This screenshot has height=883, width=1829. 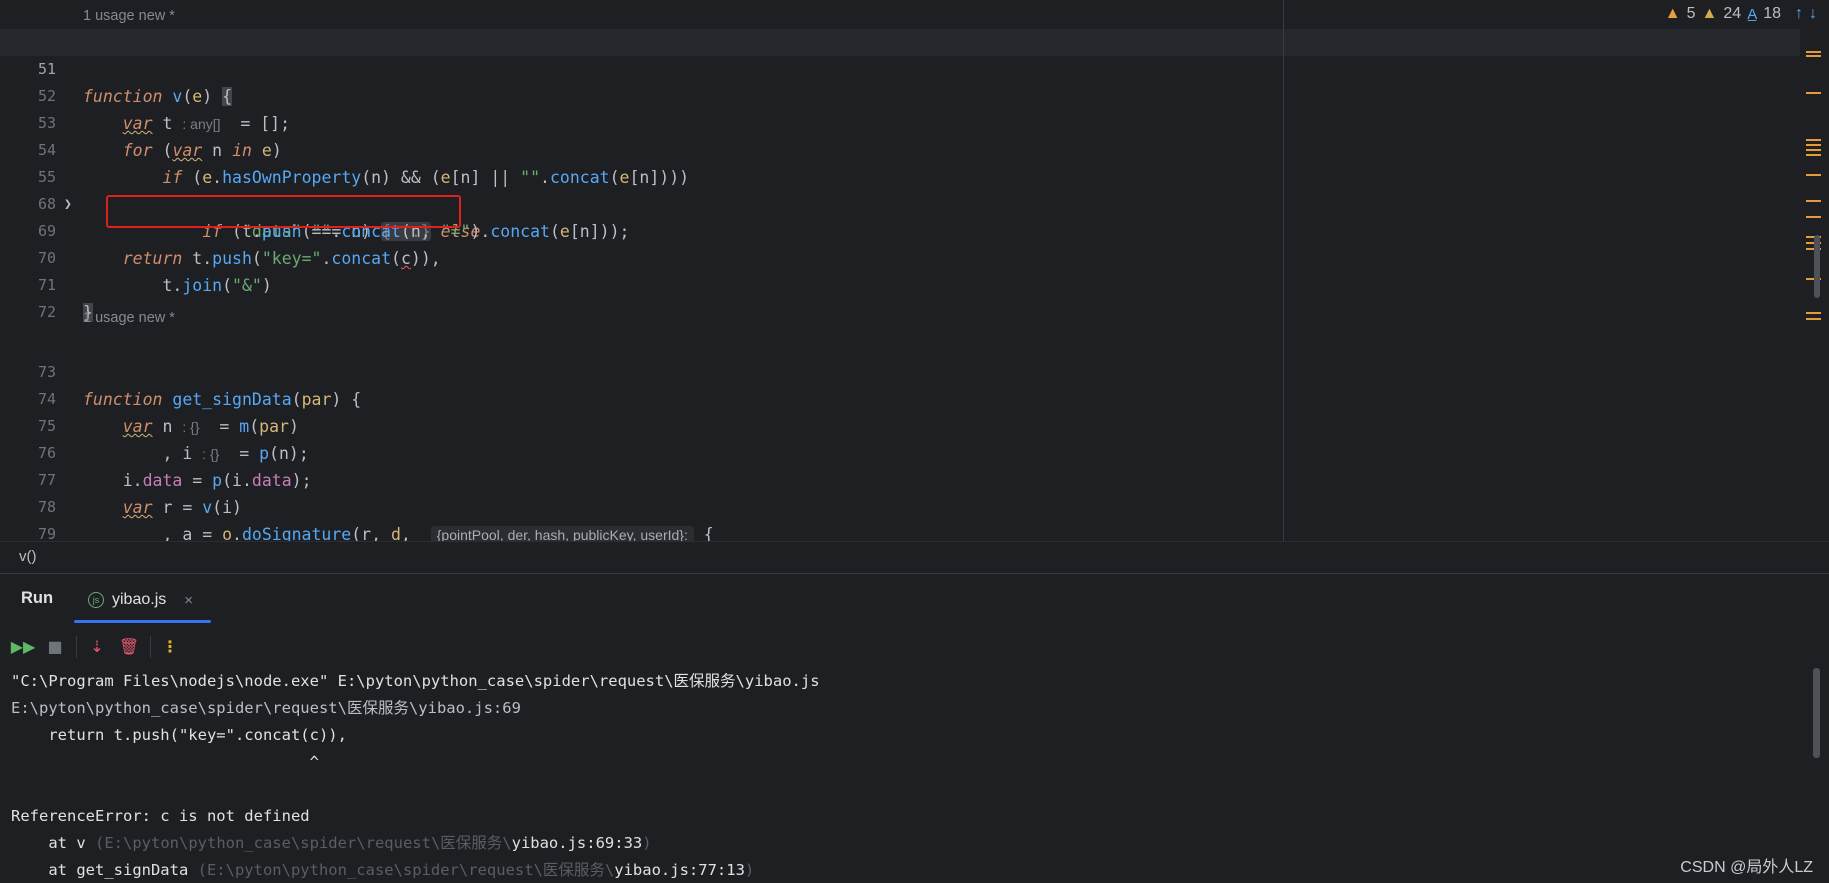 What do you see at coordinates (900, 370) in the screenshot?
I see `code-line-73: 73 function get_signData(par) {` at bounding box center [900, 370].